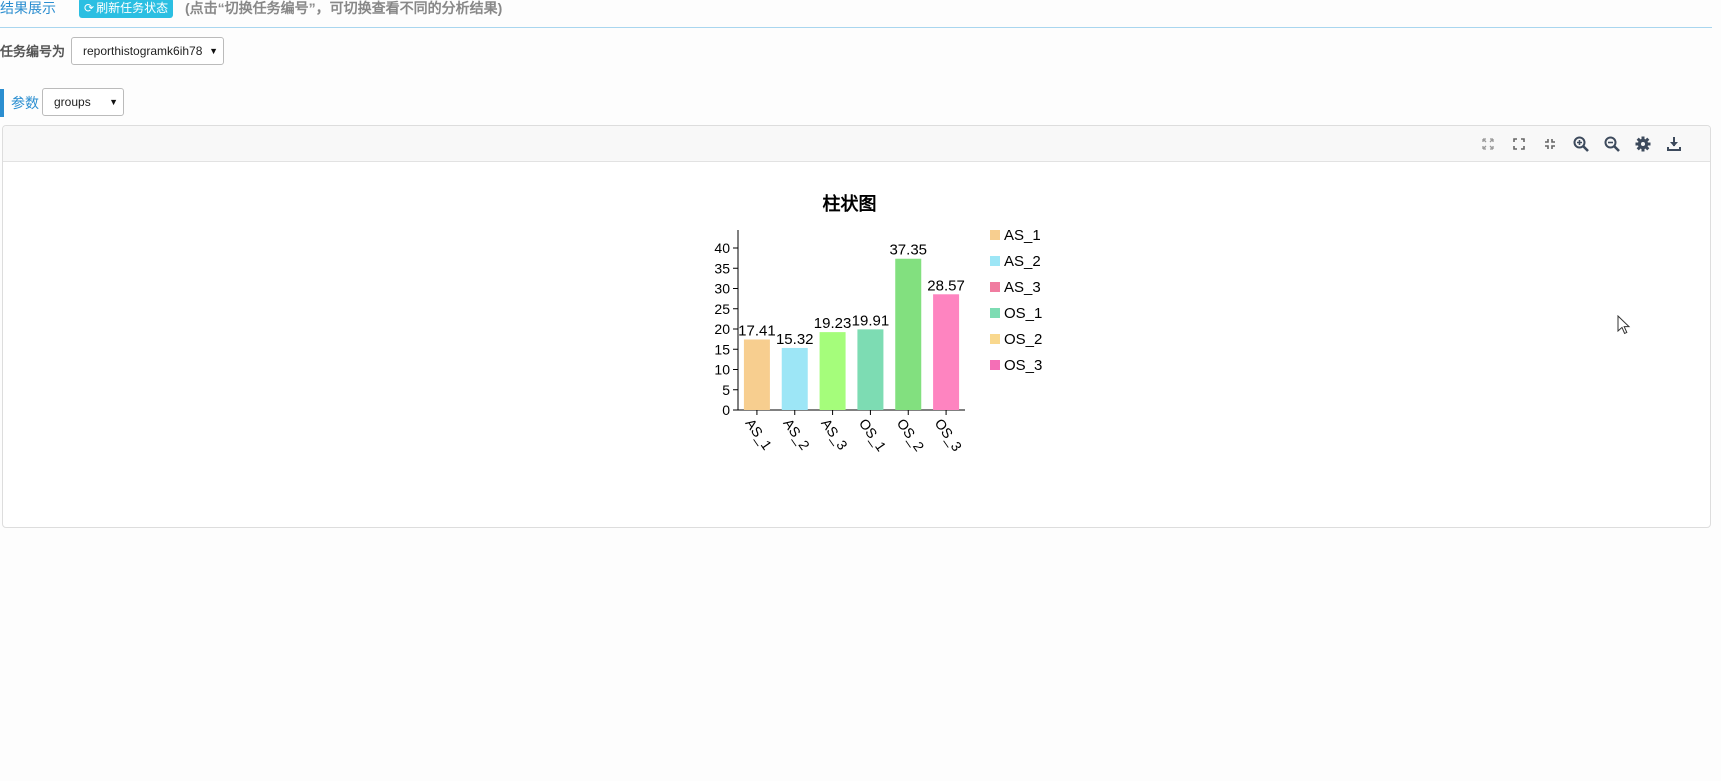 The height and width of the screenshot is (781, 1721). I want to click on data-label: 19.23, so click(833, 323).